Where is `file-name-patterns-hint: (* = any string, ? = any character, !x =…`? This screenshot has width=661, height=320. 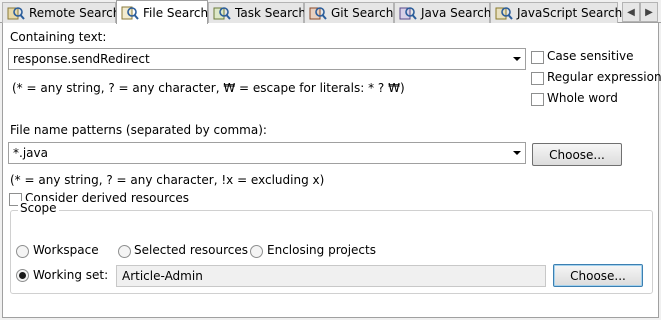 file-name-patterns-hint: (* = any string, ? = any character, !x =… is located at coordinates (167, 180).